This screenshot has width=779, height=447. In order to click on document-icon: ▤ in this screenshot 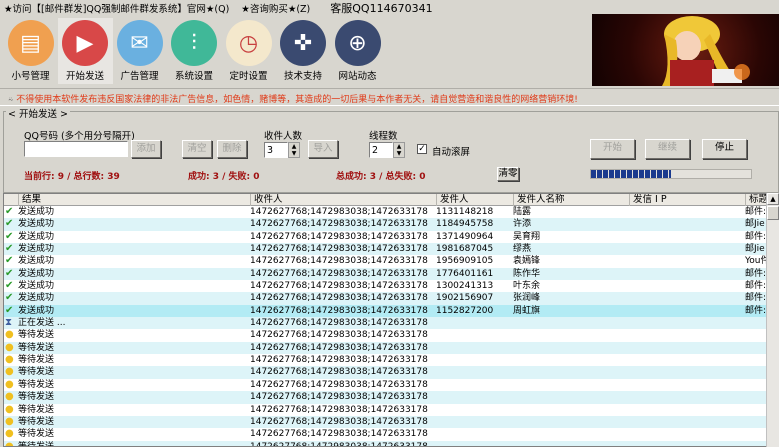, I will do `click(30, 43)`.